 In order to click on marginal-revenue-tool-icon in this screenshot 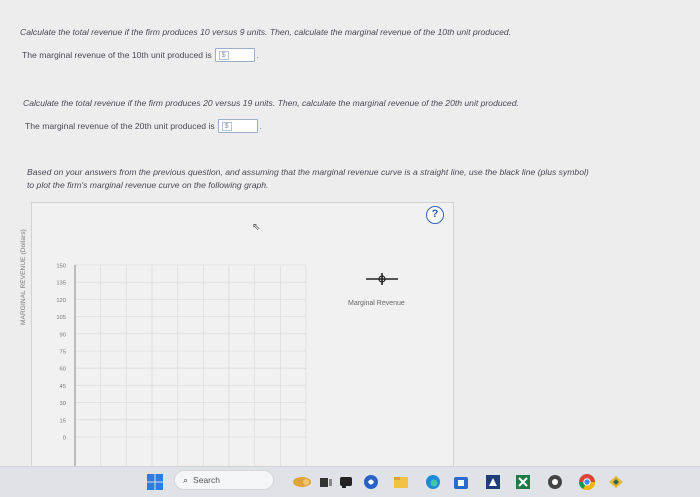, I will do `click(382, 279)`.